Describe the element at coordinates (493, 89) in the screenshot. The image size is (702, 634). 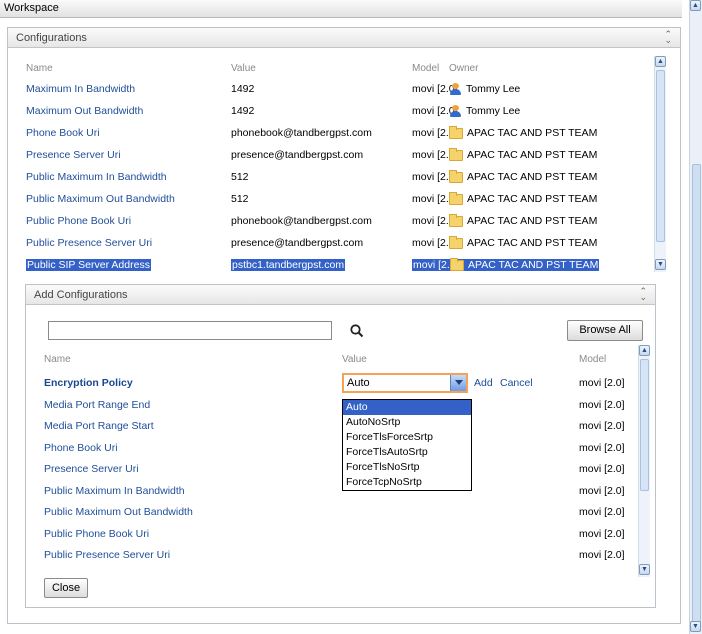
I see `owner-label: Tommy Lee` at that location.